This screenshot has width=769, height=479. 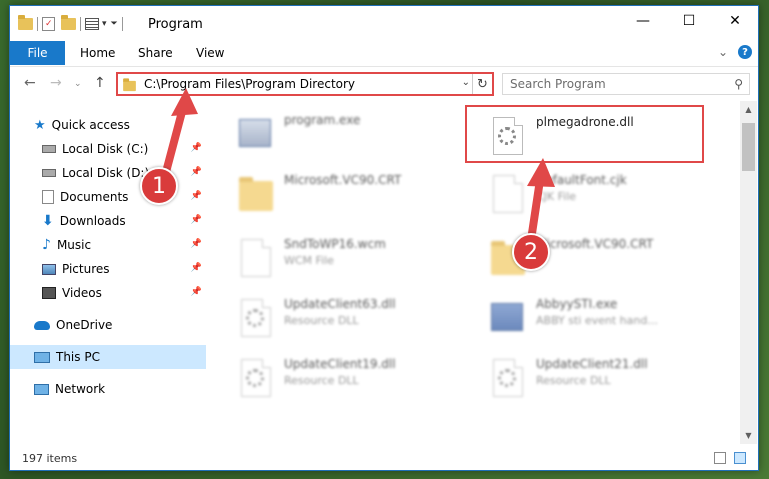 What do you see at coordinates (92, 221) in the screenshot?
I see `nav-item-label: Downloads` at bounding box center [92, 221].